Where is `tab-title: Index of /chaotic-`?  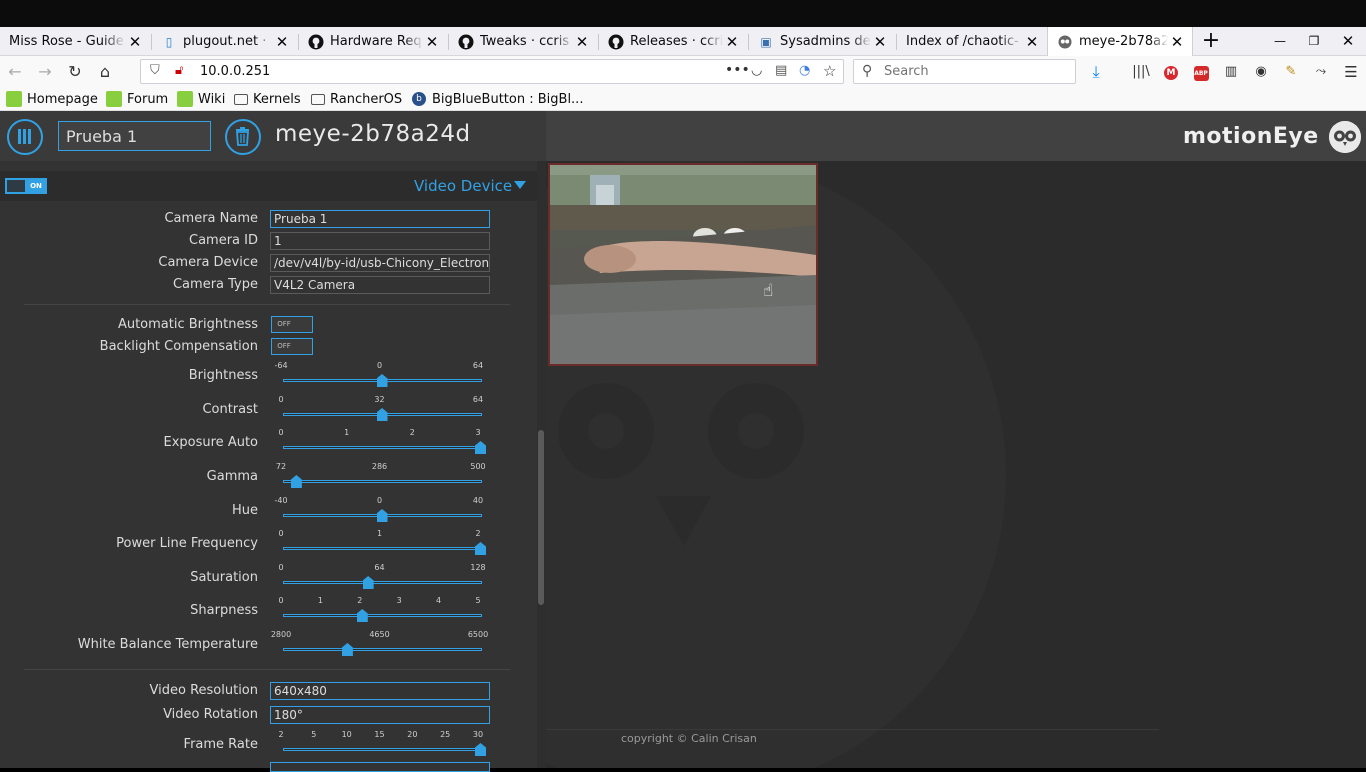
tab-title: Index of /chaotic- is located at coordinates (962, 41).